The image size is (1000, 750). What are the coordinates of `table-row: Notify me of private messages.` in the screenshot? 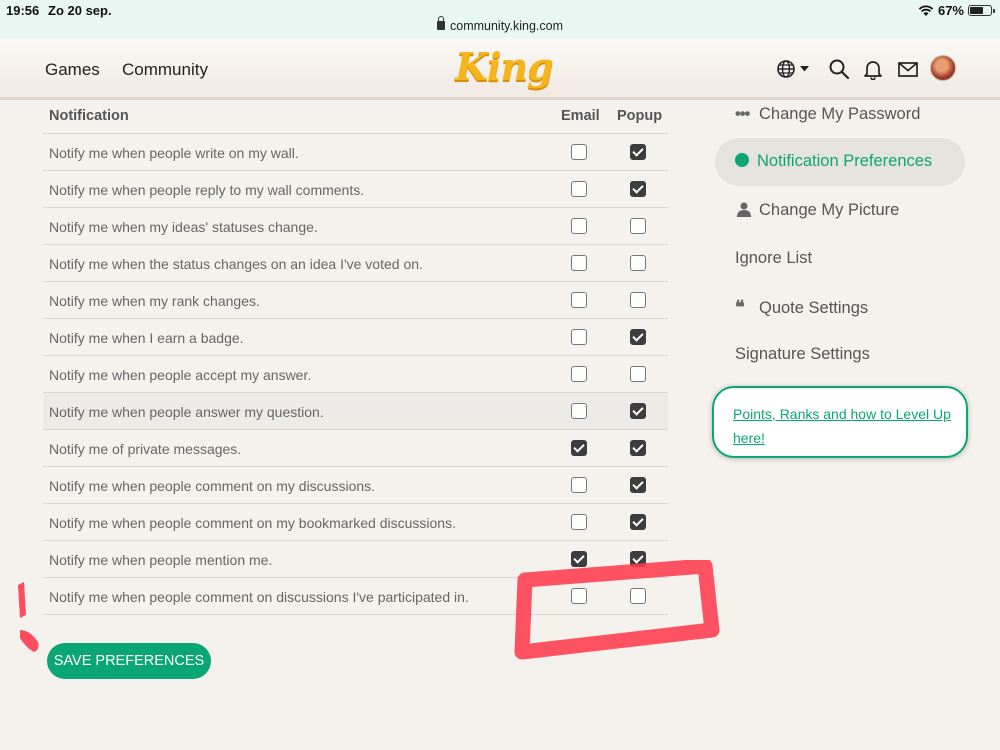 It's located at (355, 448).